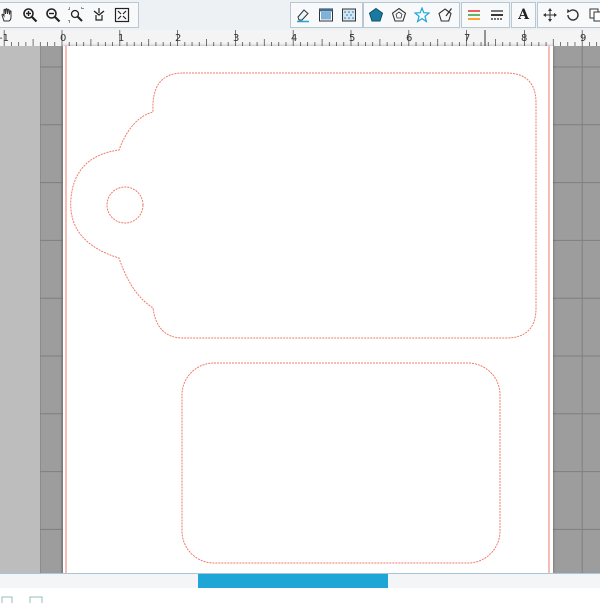 This screenshot has height=607, width=600. I want to click on pentagon-filled-icon, so click(375, 15).